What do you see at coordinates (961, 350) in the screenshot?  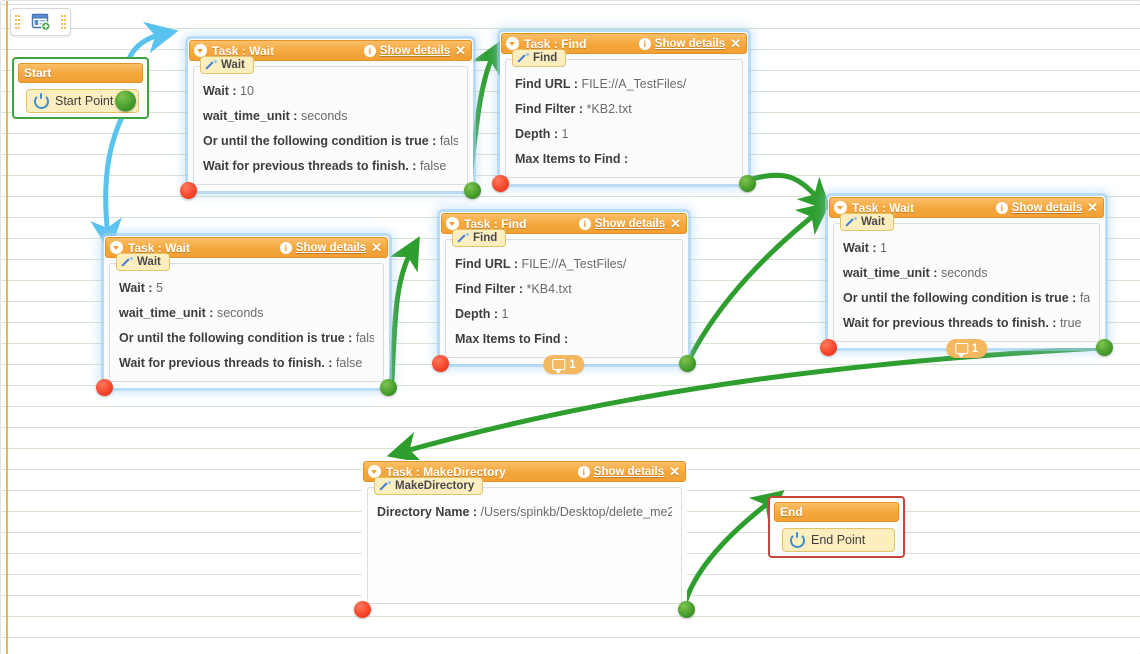 I see `comment-bubble-icon` at bounding box center [961, 350].